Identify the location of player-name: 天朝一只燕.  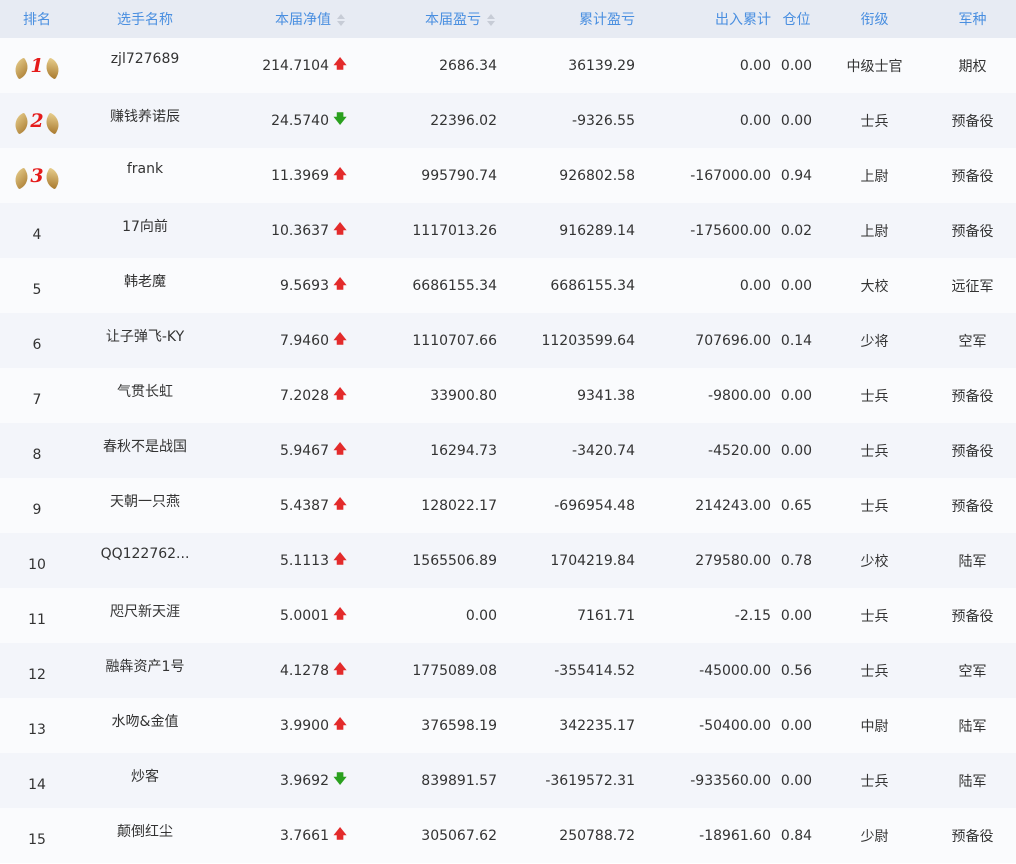
(145, 505).